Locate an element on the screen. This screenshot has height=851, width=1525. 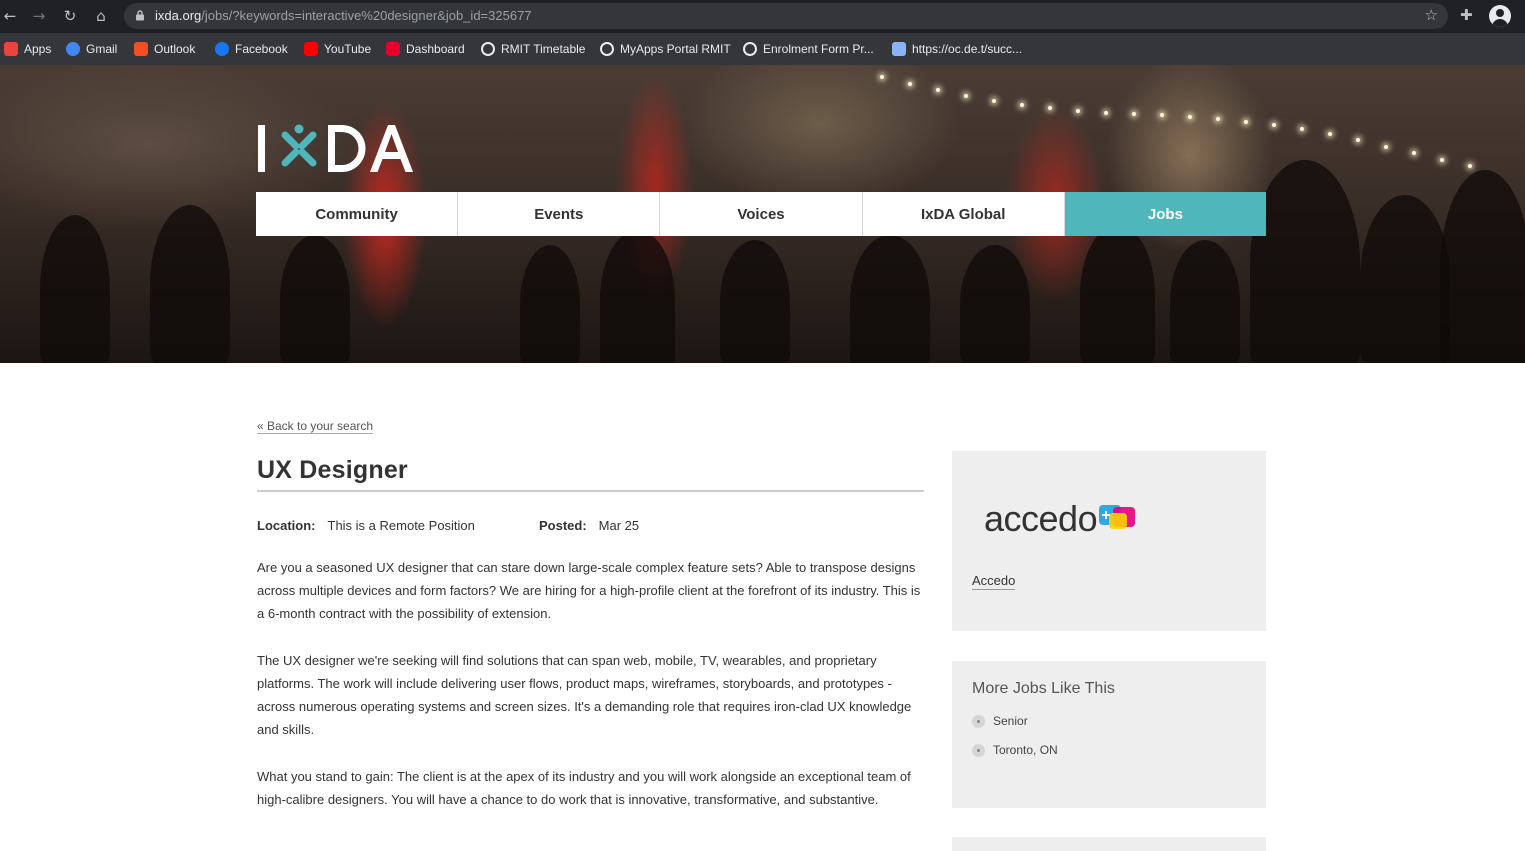
bookmark-0: Apps is located at coordinates (27, 49).